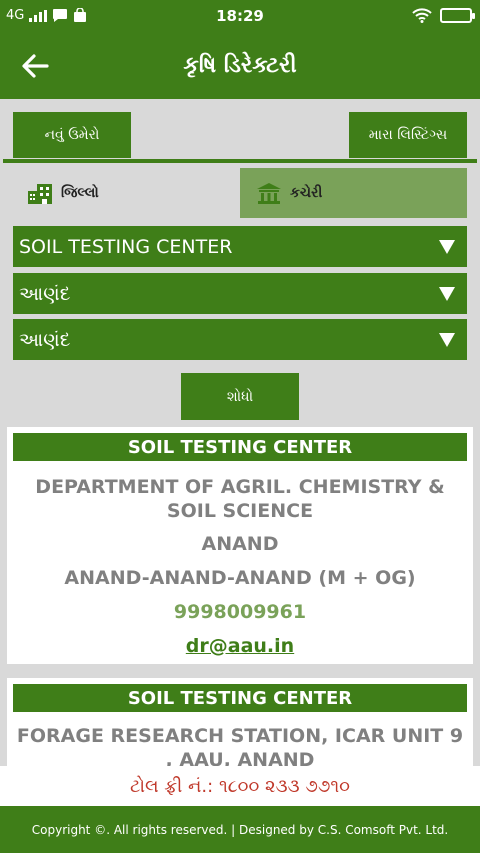 Image resolution: width=480 pixels, height=853 pixels. What do you see at coordinates (240, 396) in the screenshot?
I see `search-button: શોધો` at bounding box center [240, 396].